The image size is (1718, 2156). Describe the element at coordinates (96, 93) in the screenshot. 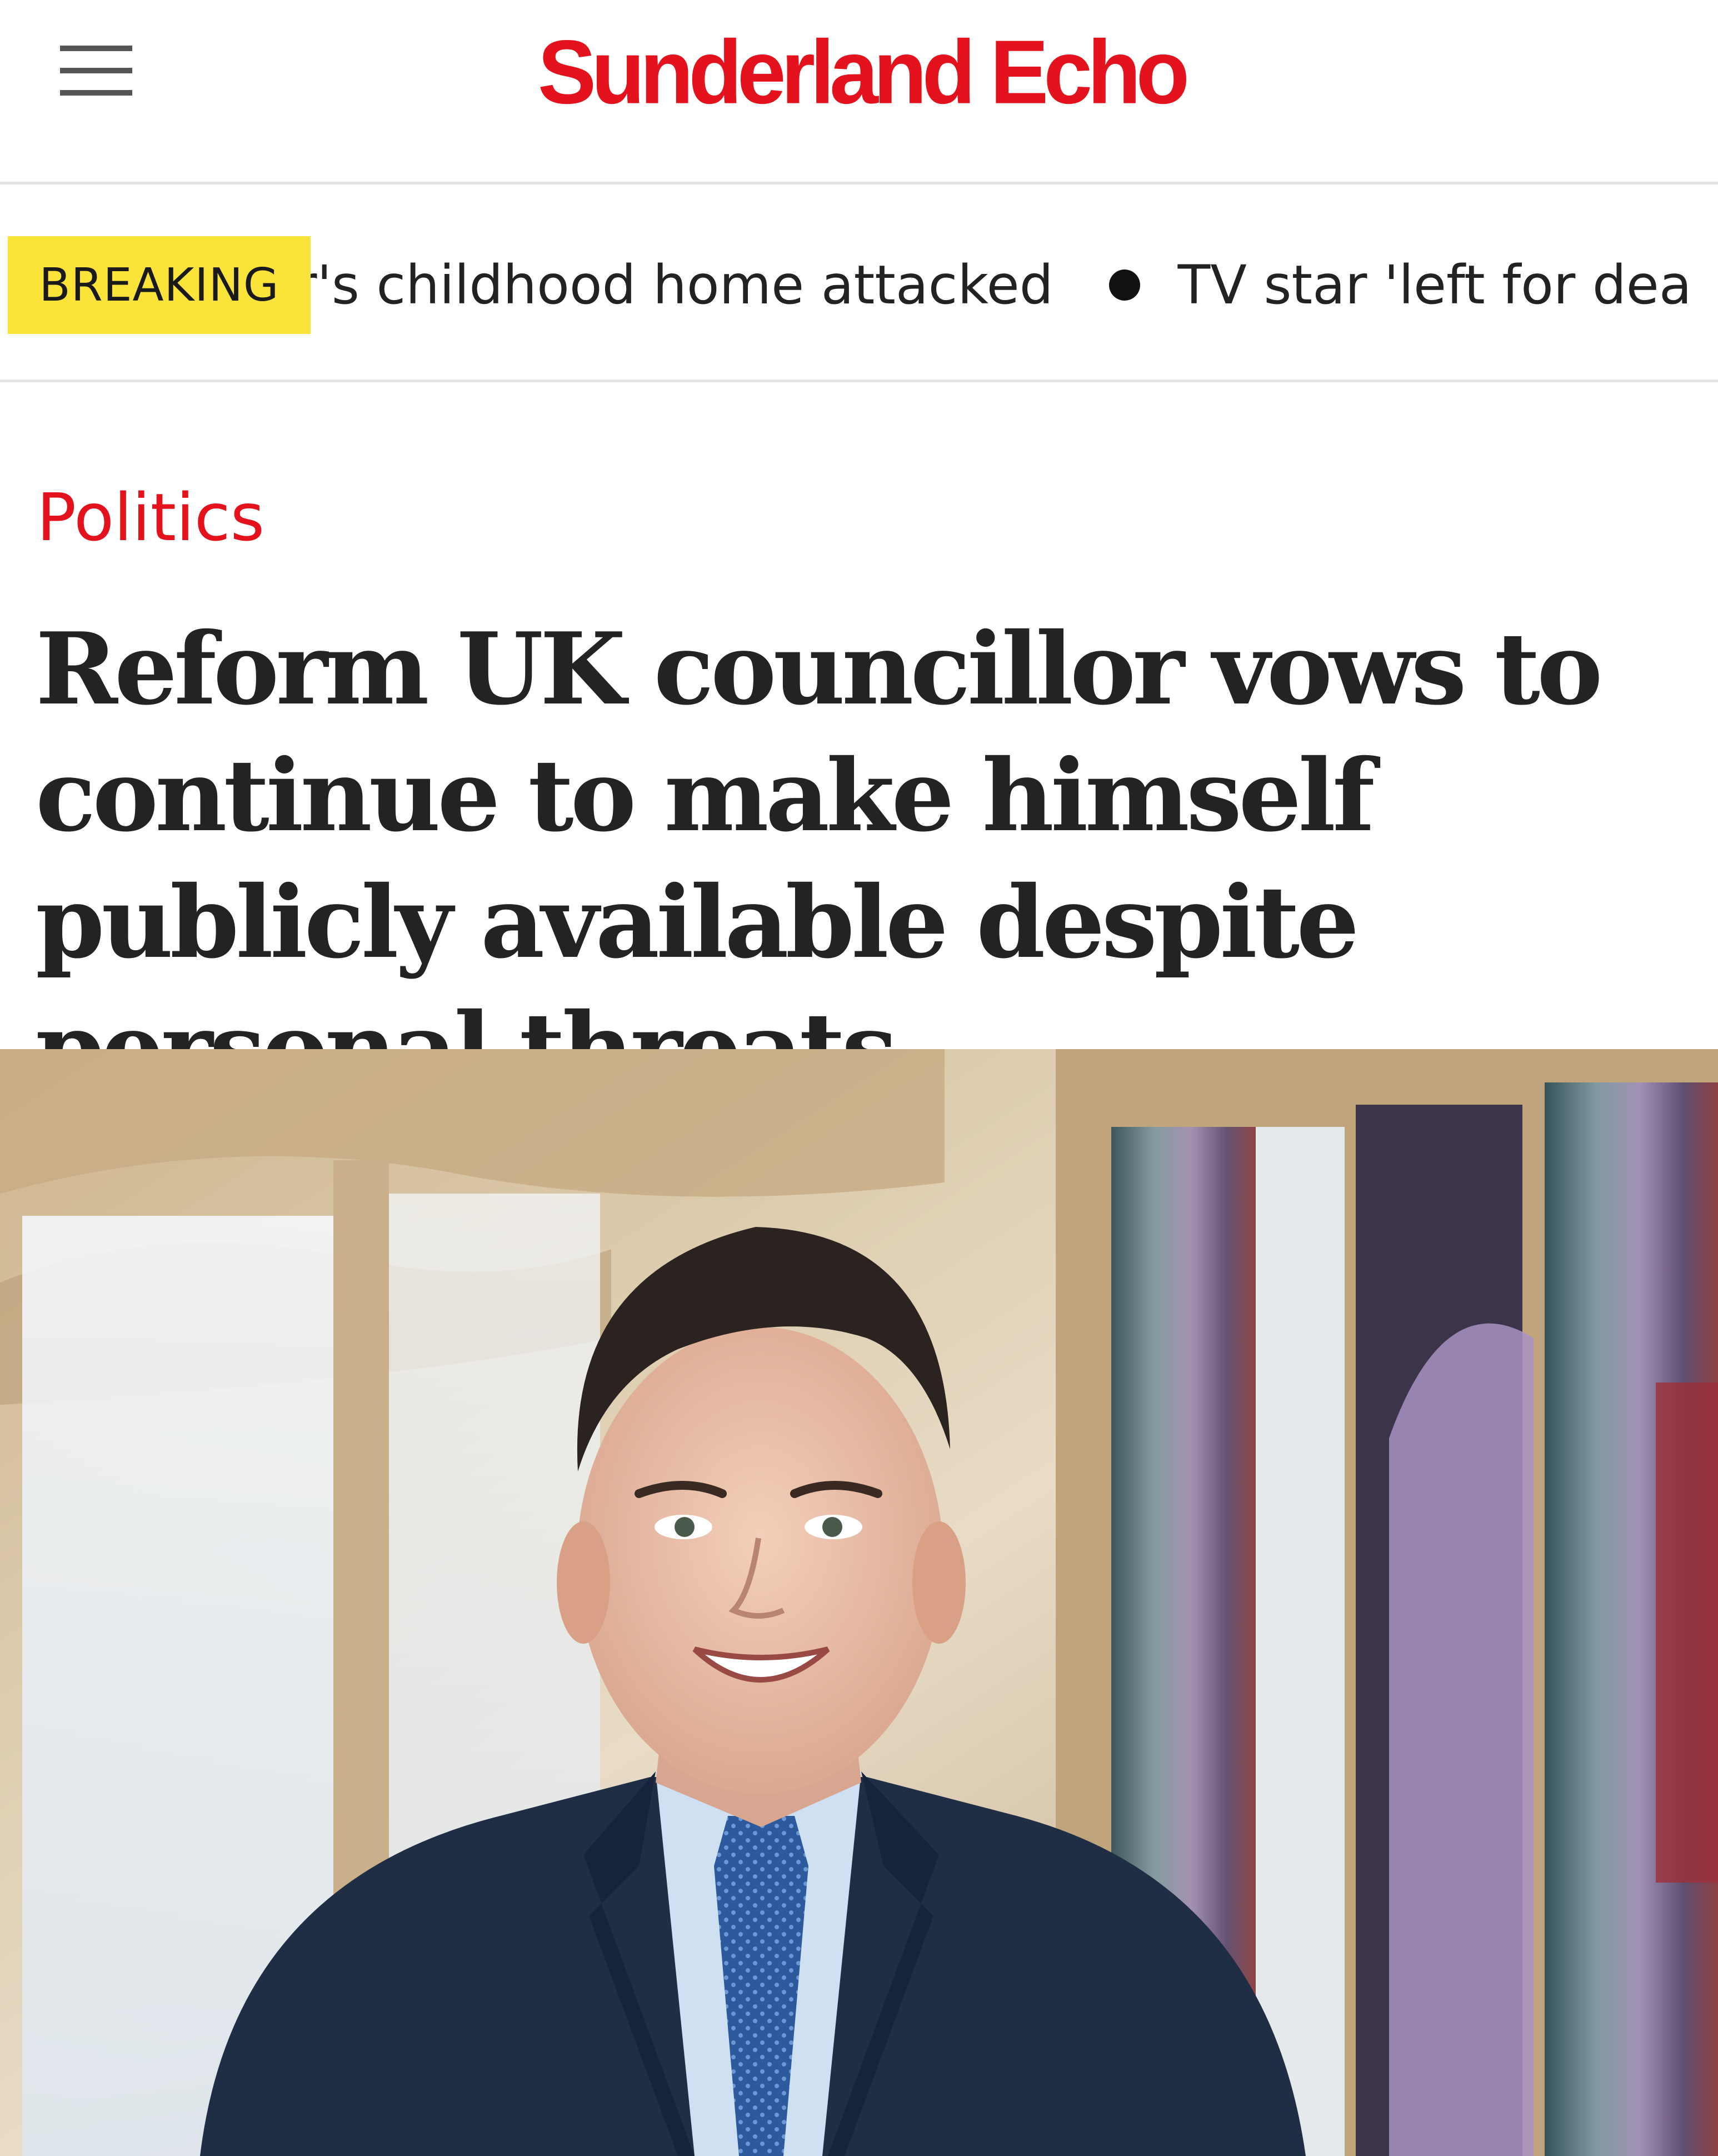

I see `menu-bar-bottom` at that location.